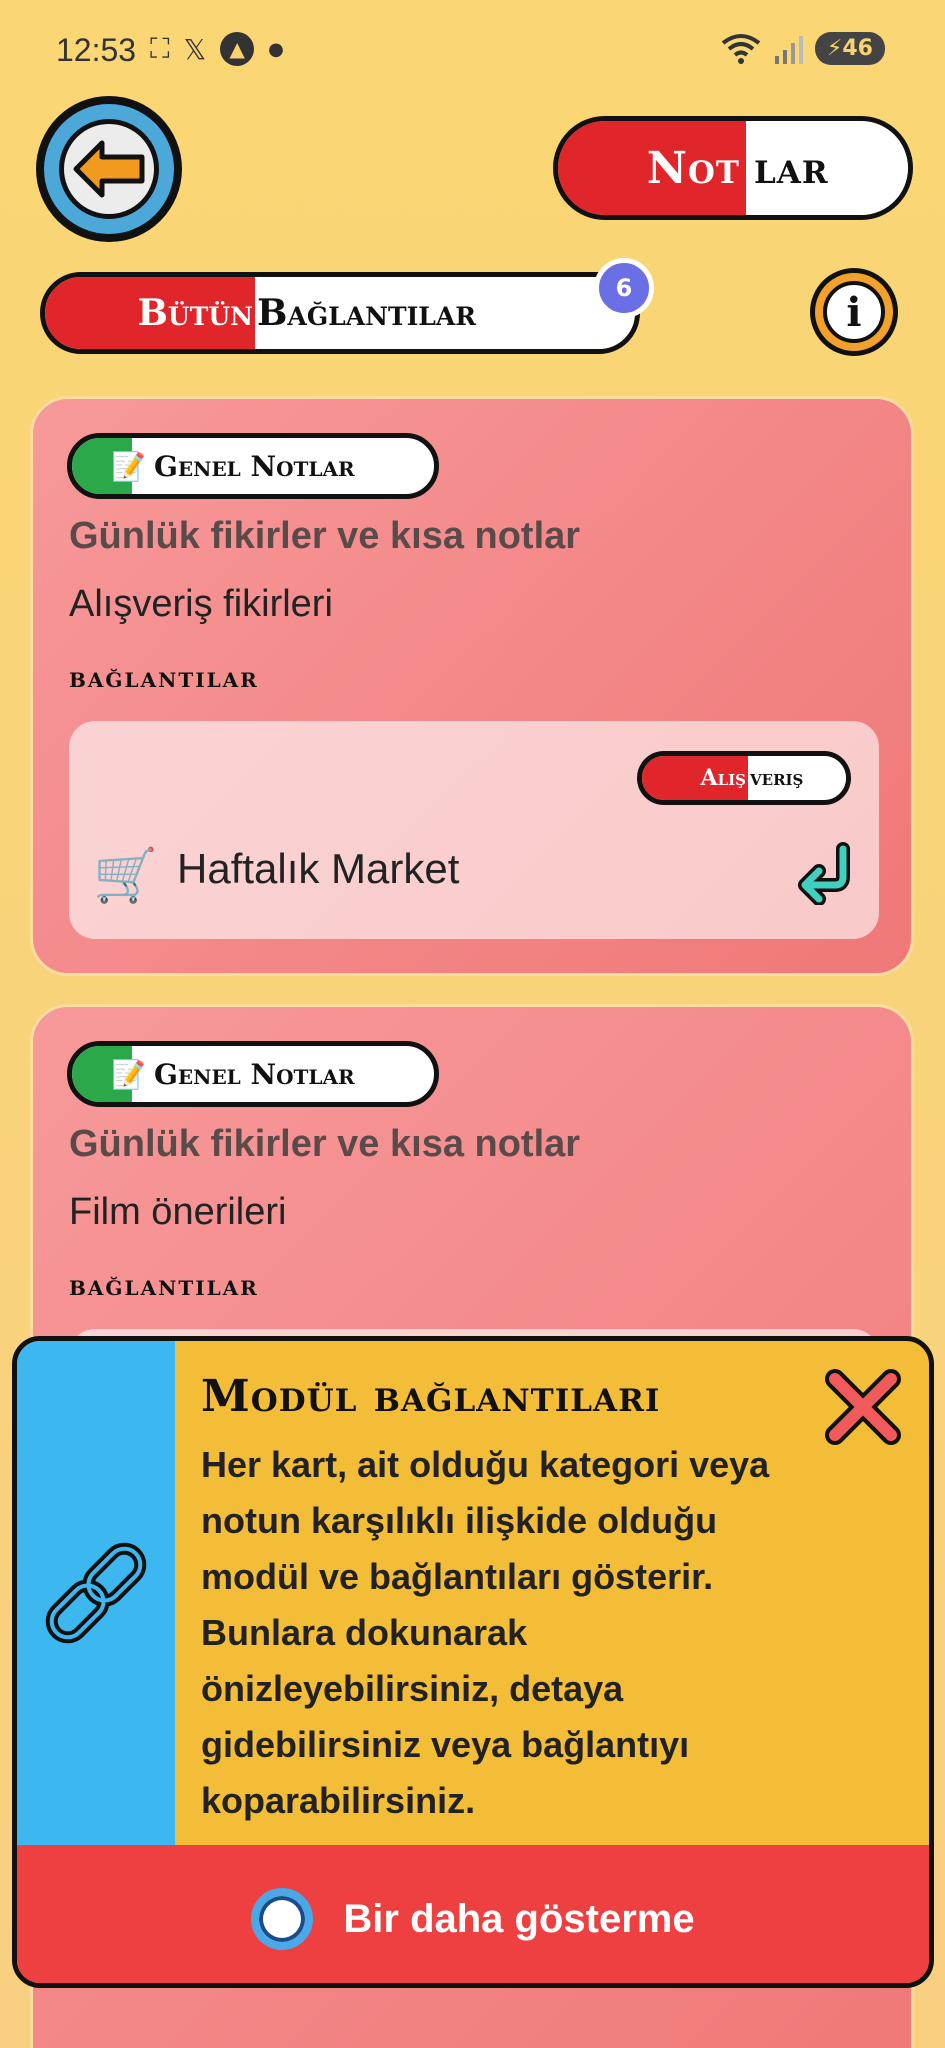  What do you see at coordinates (125, 876) in the screenshot?
I see `cart-icon: 🛒` at bounding box center [125, 876].